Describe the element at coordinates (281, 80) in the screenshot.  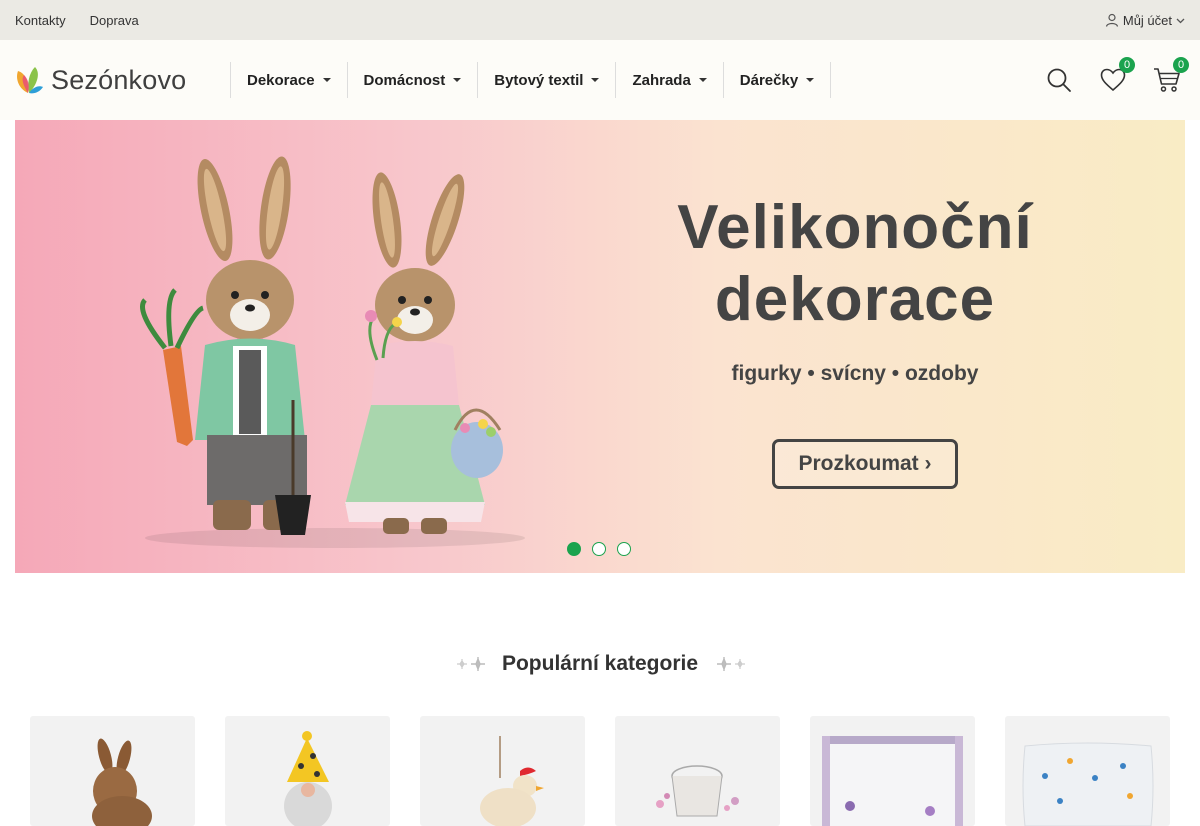
I see `nav-label: Dekorace` at that location.